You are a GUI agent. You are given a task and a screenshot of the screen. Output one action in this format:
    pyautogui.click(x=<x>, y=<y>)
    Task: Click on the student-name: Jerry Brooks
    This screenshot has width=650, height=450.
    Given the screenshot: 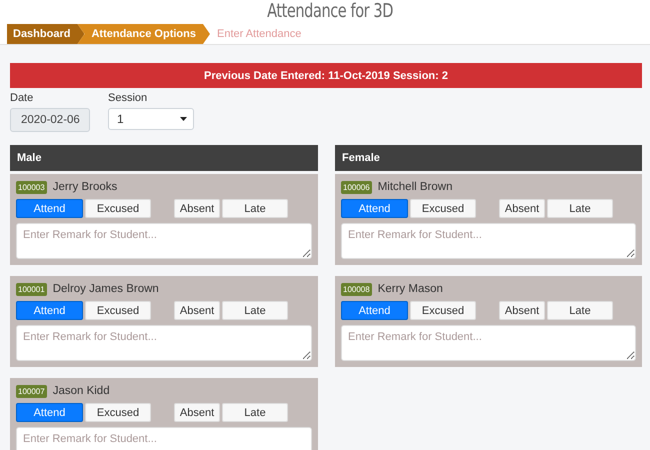 What is the action you would take?
    pyautogui.click(x=85, y=187)
    